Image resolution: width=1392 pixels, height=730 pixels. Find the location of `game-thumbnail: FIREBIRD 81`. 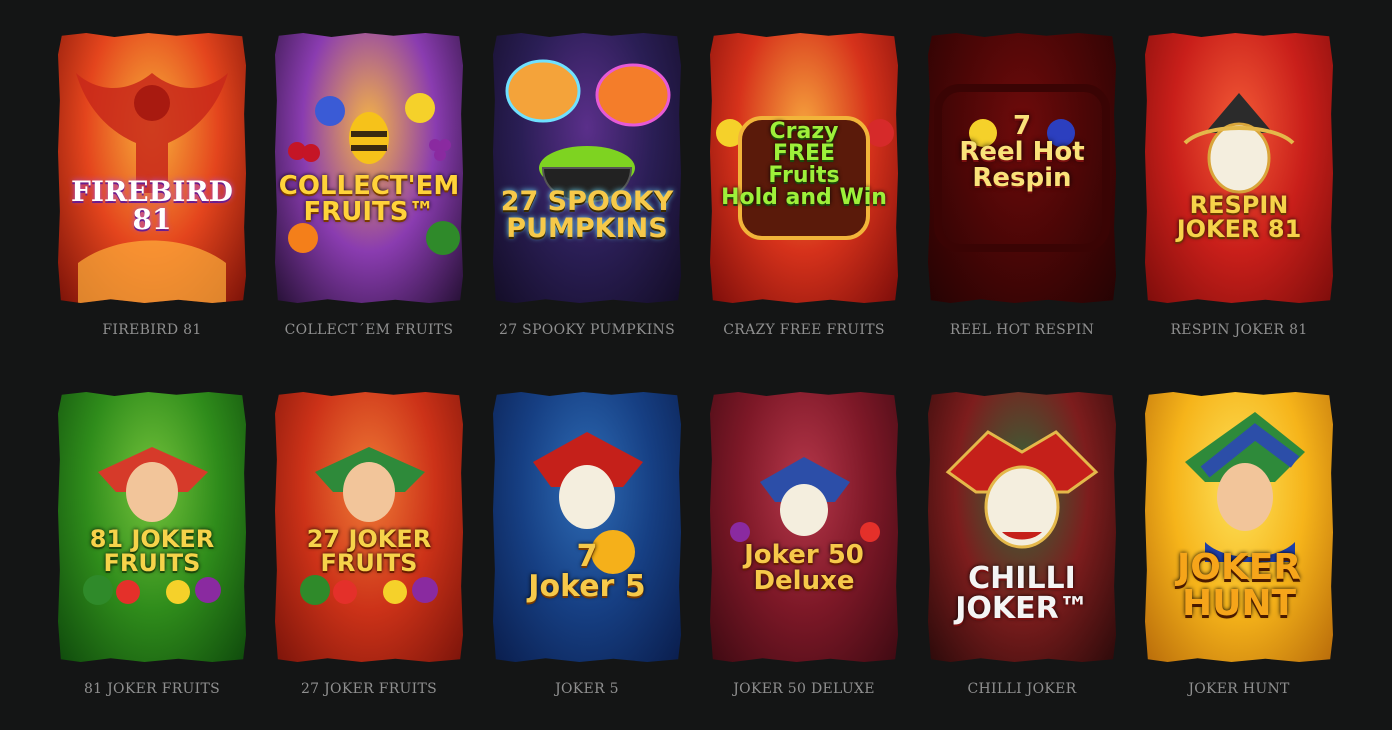

game-thumbnail: FIREBIRD 81 is located at coordinates (152, 168).